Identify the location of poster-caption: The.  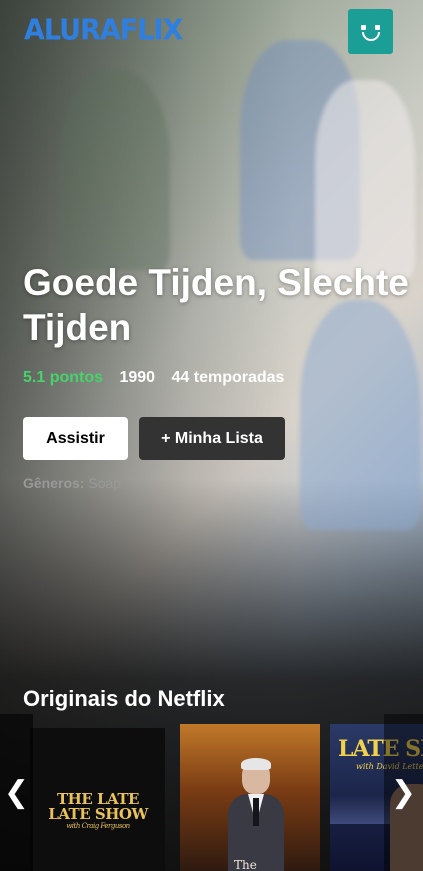
(245, 864).